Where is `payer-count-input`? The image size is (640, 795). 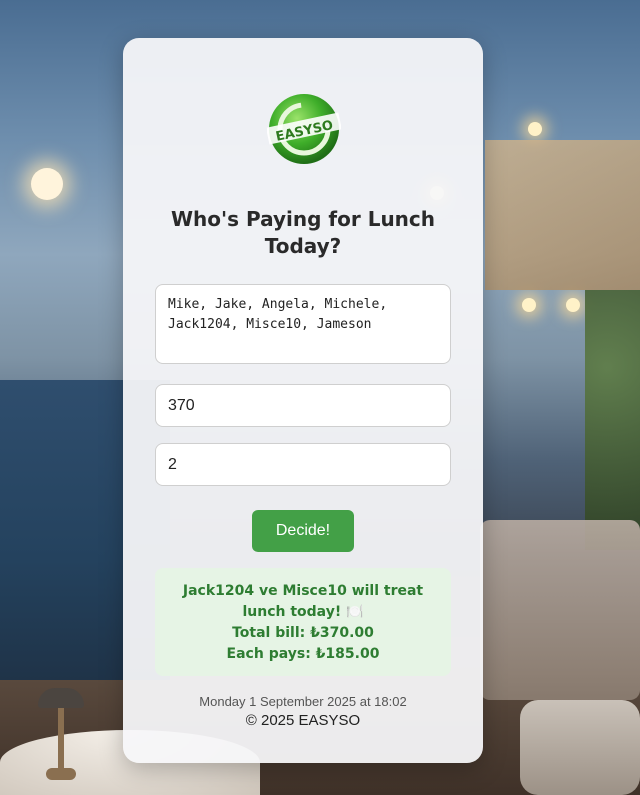
payer-count-input is located at coordinates (303, 464).